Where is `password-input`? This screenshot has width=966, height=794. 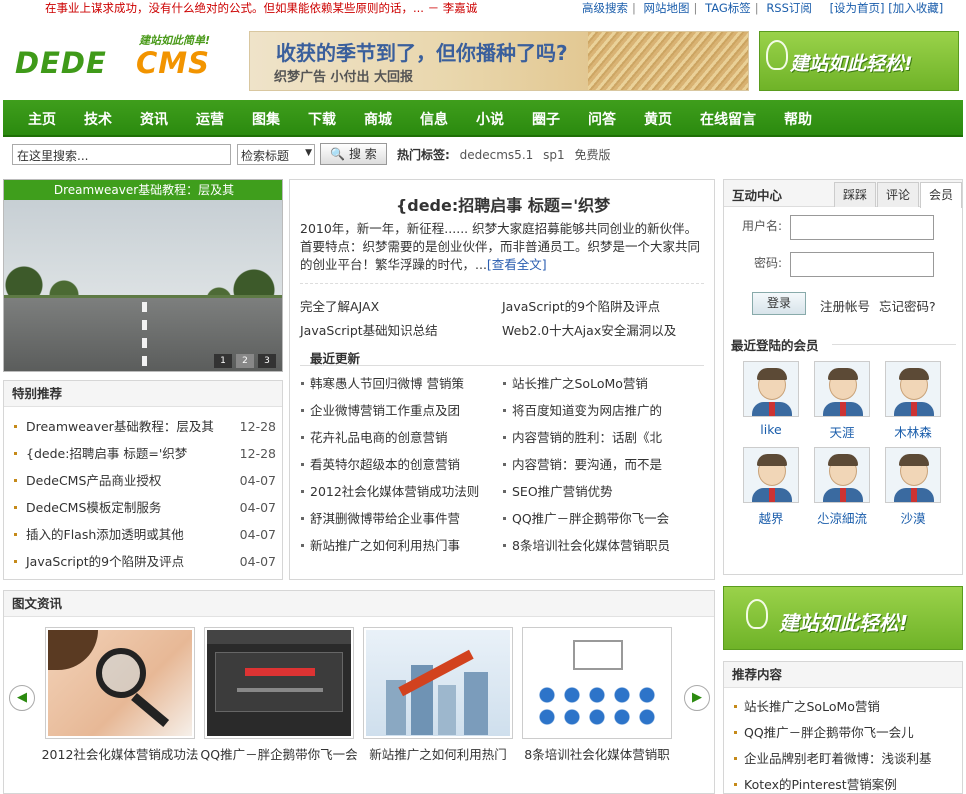
password-input is located at coordinates (862, 264).